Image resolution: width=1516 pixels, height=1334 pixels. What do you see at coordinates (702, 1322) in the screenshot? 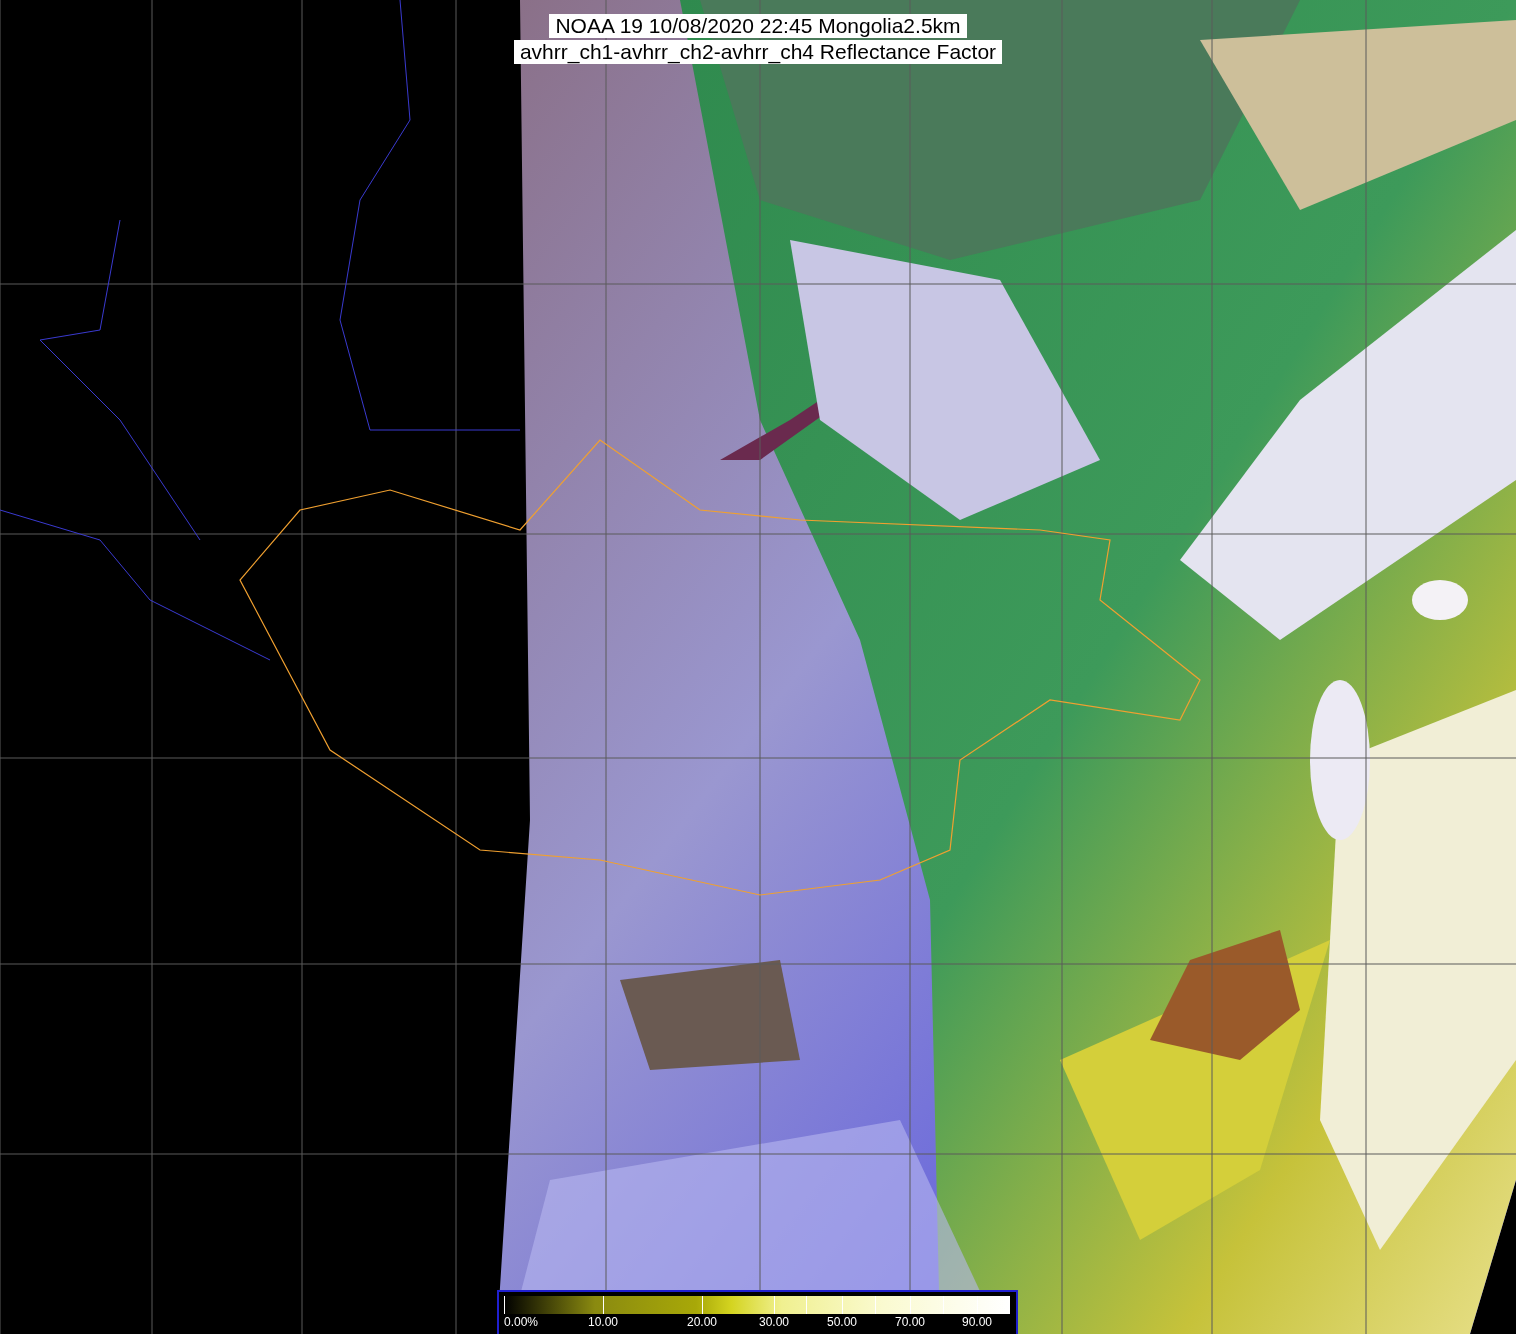
I see `colorbar-label: 20.00` at bounding box center [702, 1322].